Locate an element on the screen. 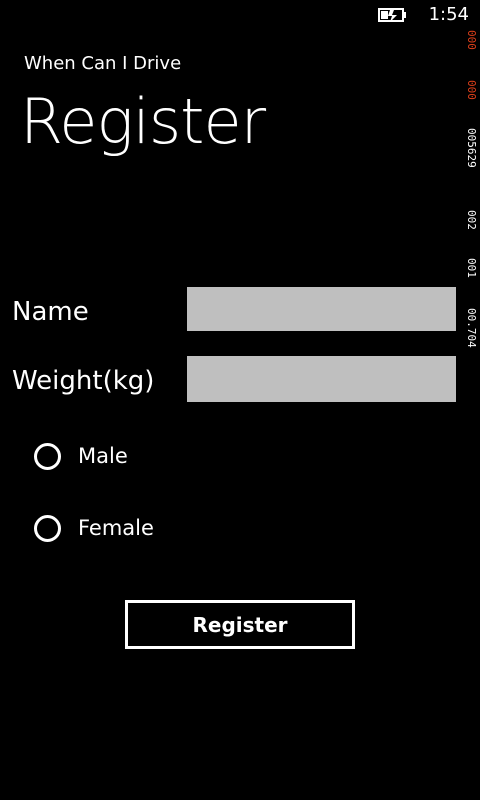 The width and height of the screenshot is (480, 800). male-radio-label: Male is located at coordinates (103, 456).